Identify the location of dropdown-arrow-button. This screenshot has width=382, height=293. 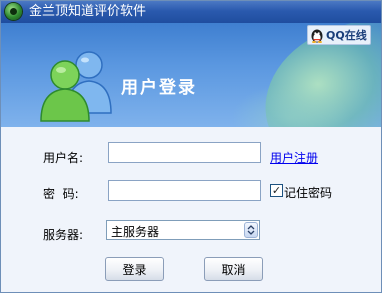
(251, 230).